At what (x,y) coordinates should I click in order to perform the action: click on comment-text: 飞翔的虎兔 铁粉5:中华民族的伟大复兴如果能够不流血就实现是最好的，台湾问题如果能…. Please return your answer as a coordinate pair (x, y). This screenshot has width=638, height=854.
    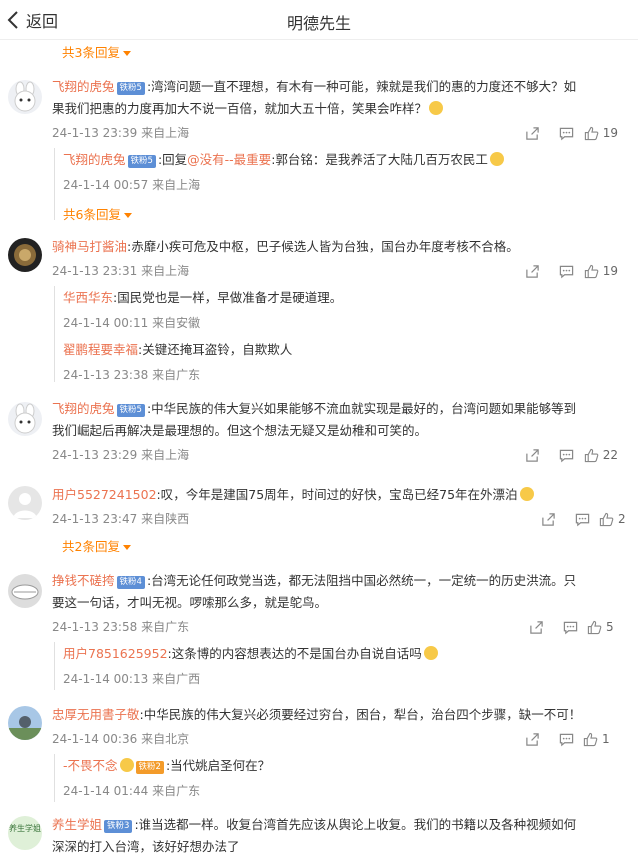
    Looking at the image, I should click on (314, 419).